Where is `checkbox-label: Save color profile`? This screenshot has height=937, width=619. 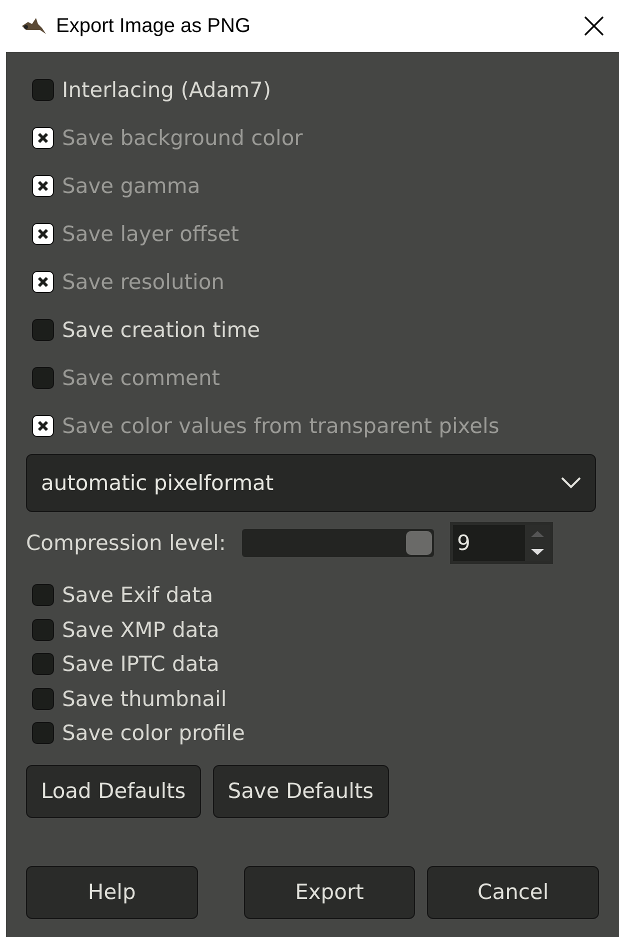
checkbox-label: Save color profile is located at coordinates (153, 733).